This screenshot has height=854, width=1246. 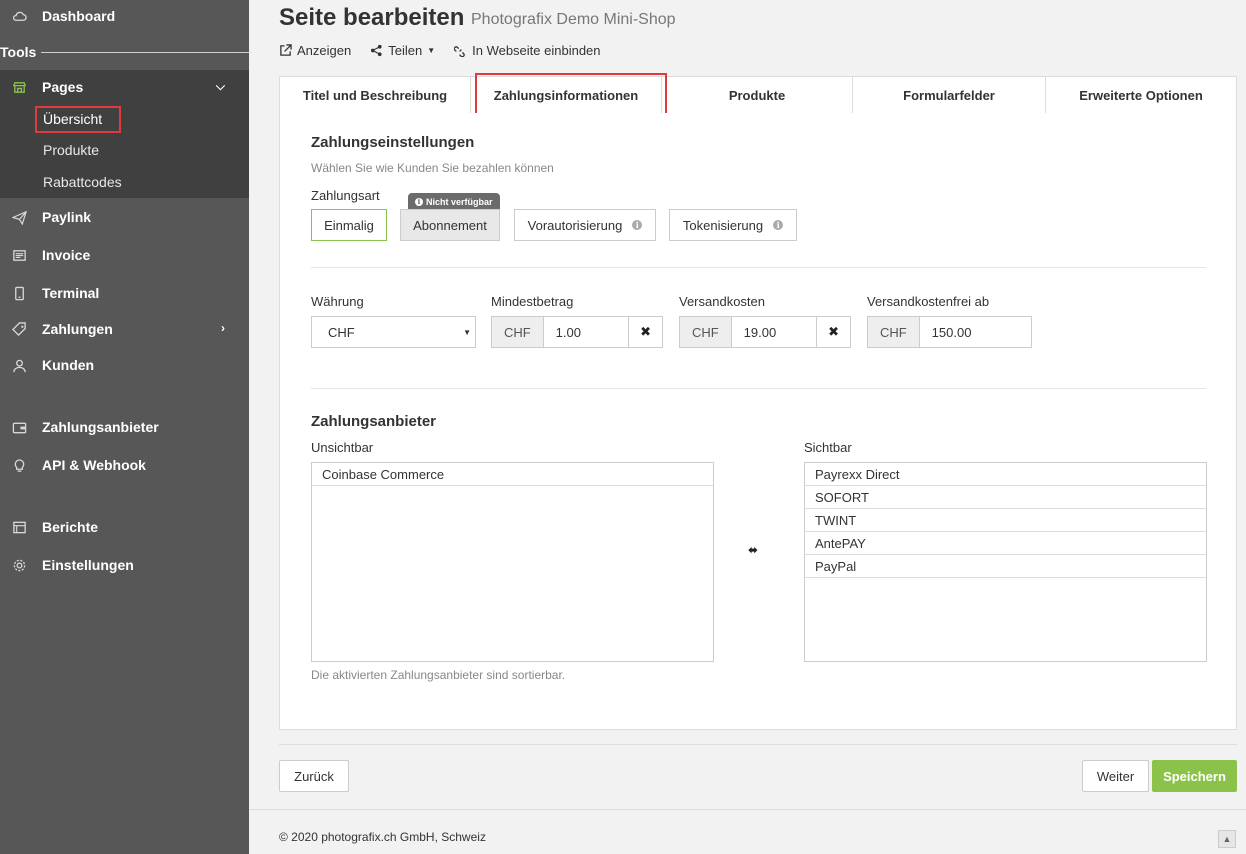 What do you see at coordinates (1005, 520) in the screenshot?
I see `list-item: TWINT` at bounding box center [1005, 520].